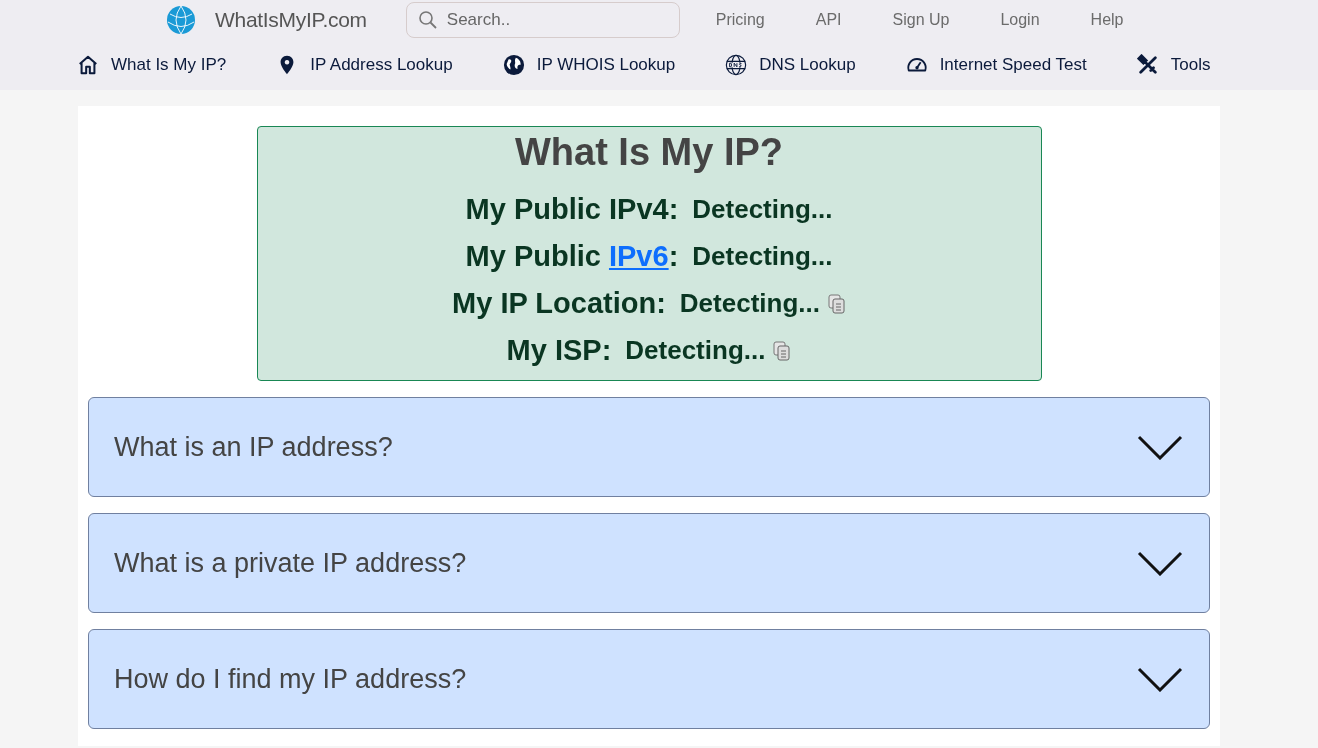 This screenshot has height=748, width=1318. Describe the element at coordinates (542, 20) in the screenshot. I see `search-field: Search..` at that location.